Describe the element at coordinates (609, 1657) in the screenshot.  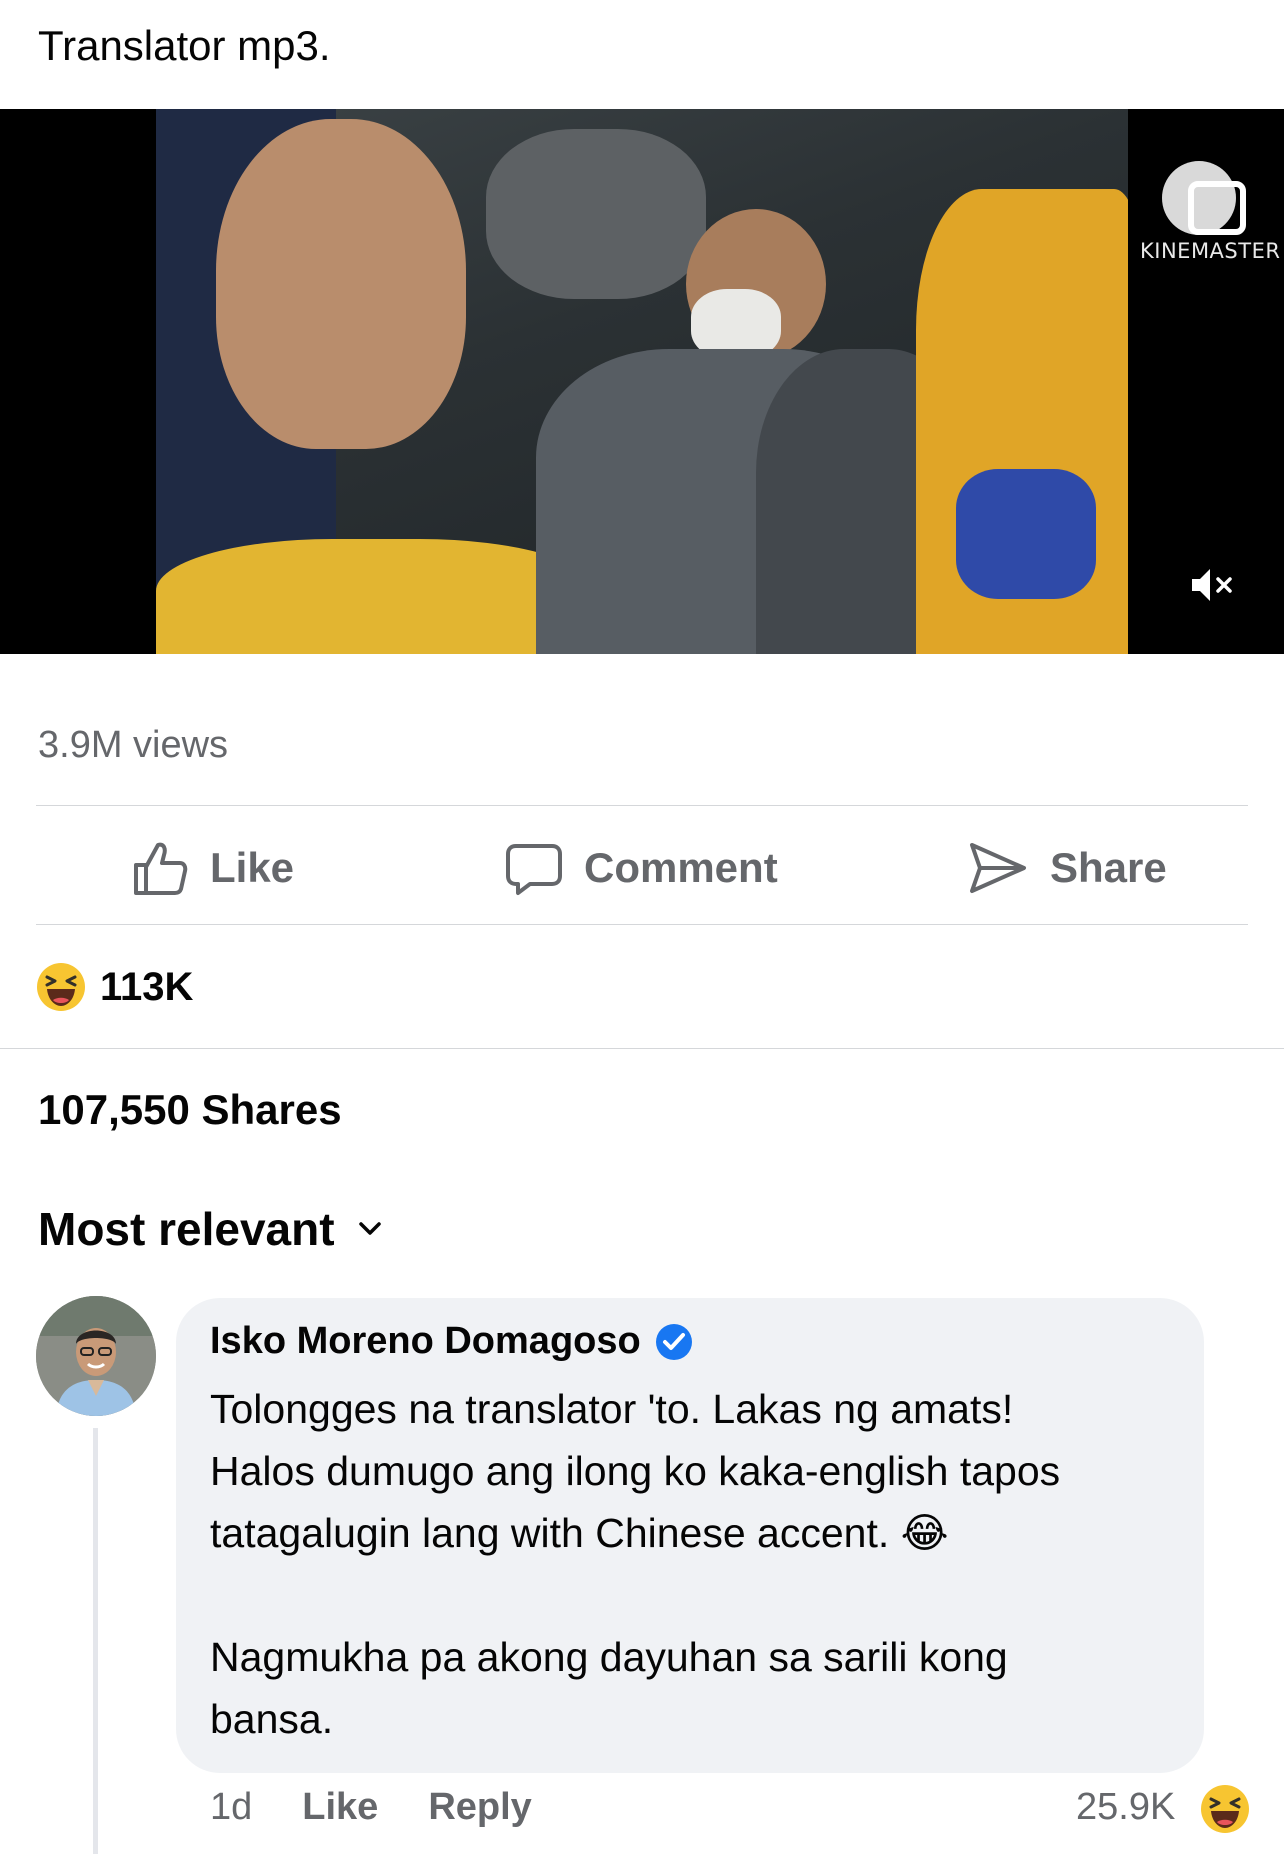
I see `comment-line: Nagmukha pa akong dayuhan sa sarili kong` at that location.